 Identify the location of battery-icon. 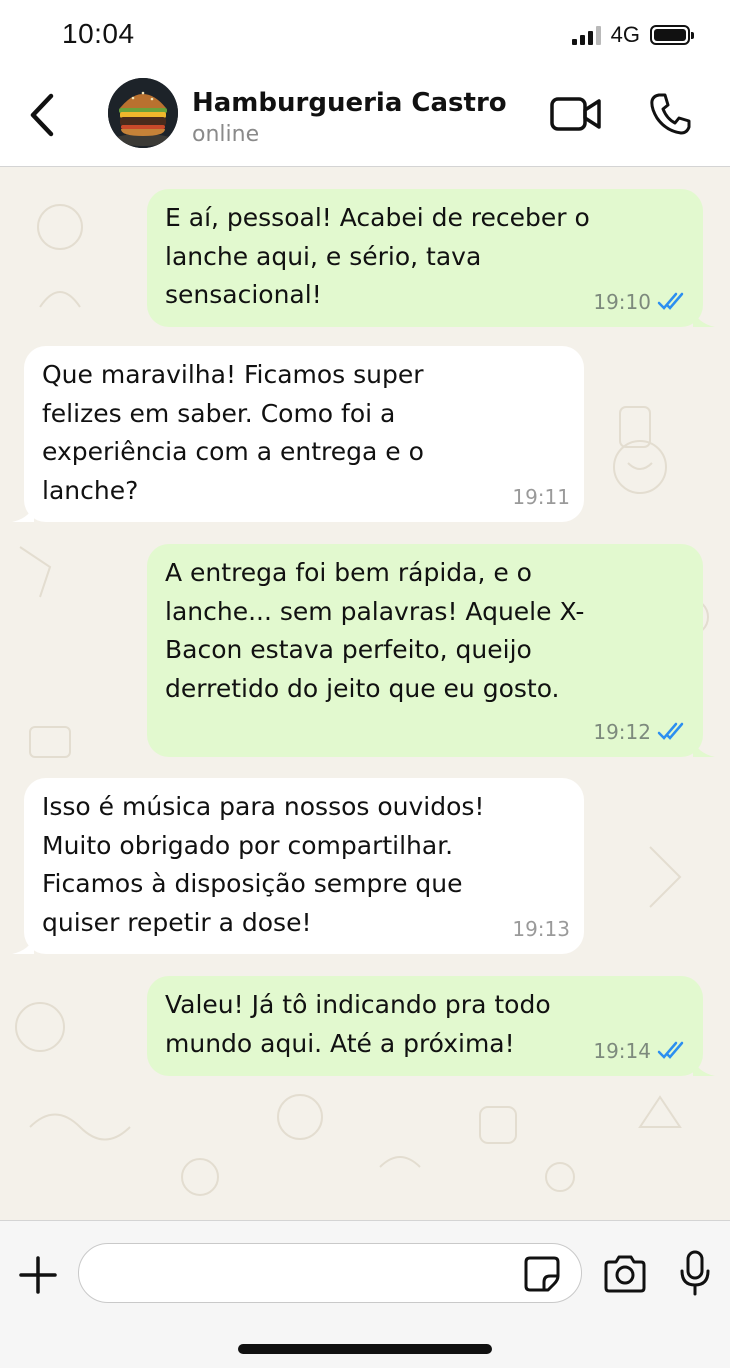
(672, 35).